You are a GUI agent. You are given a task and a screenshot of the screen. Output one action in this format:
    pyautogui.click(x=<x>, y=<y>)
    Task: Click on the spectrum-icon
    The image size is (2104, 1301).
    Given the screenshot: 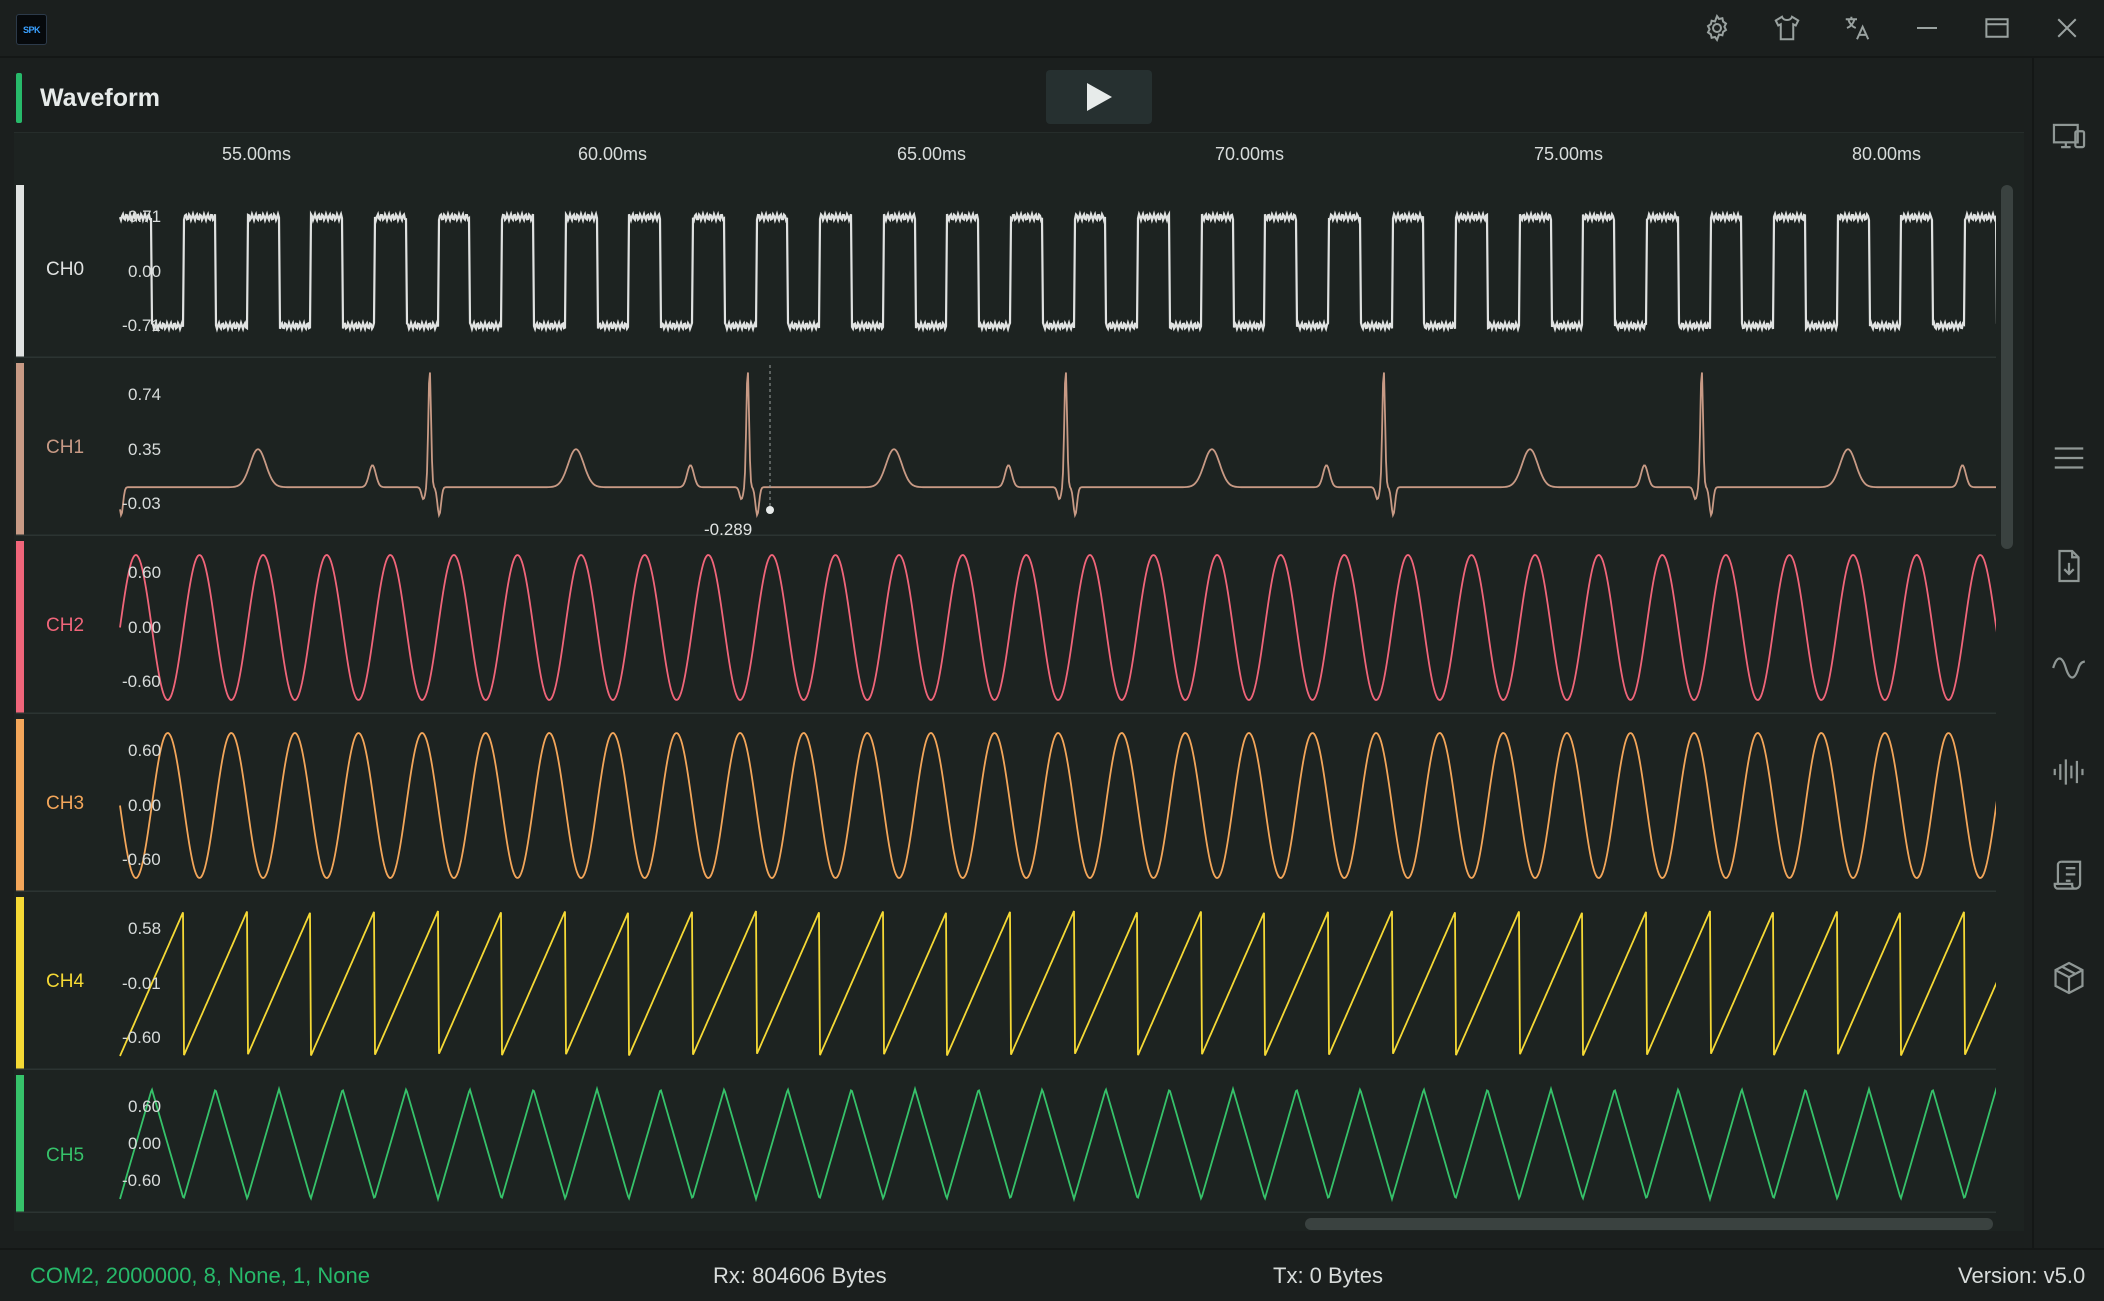 What is the action you would take?
    pyautogui.click(x=2069, y=772)
    